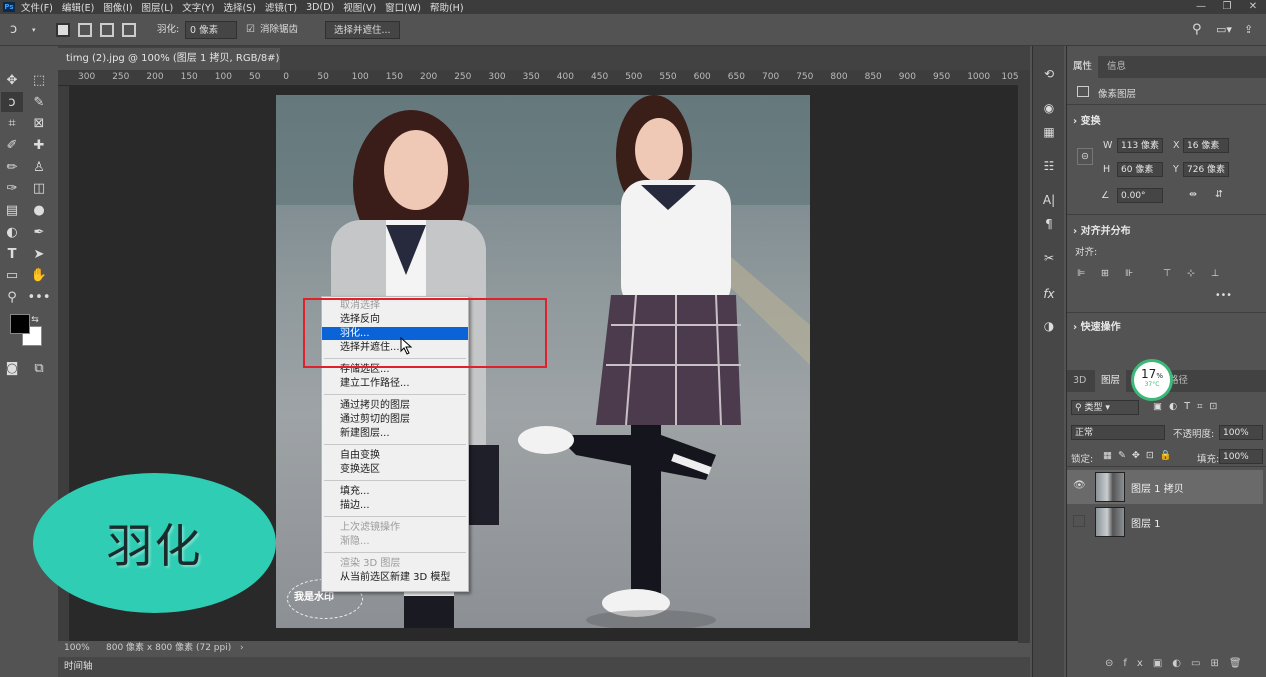  I want to click on quick-actions-title: › 快速操作, so click(1097, 325).